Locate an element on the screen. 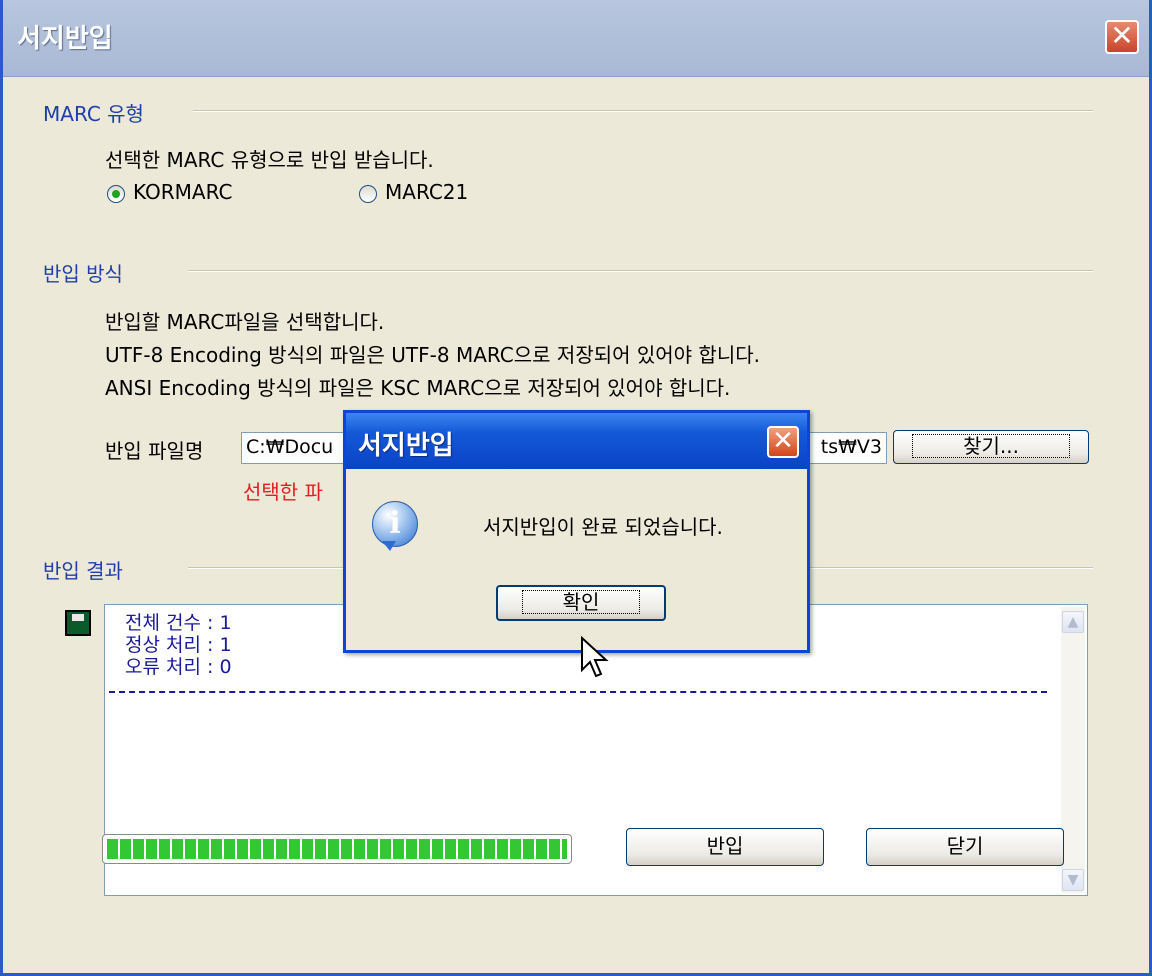  dialog-title: 서지반입 is located at coordinates (406, 446).